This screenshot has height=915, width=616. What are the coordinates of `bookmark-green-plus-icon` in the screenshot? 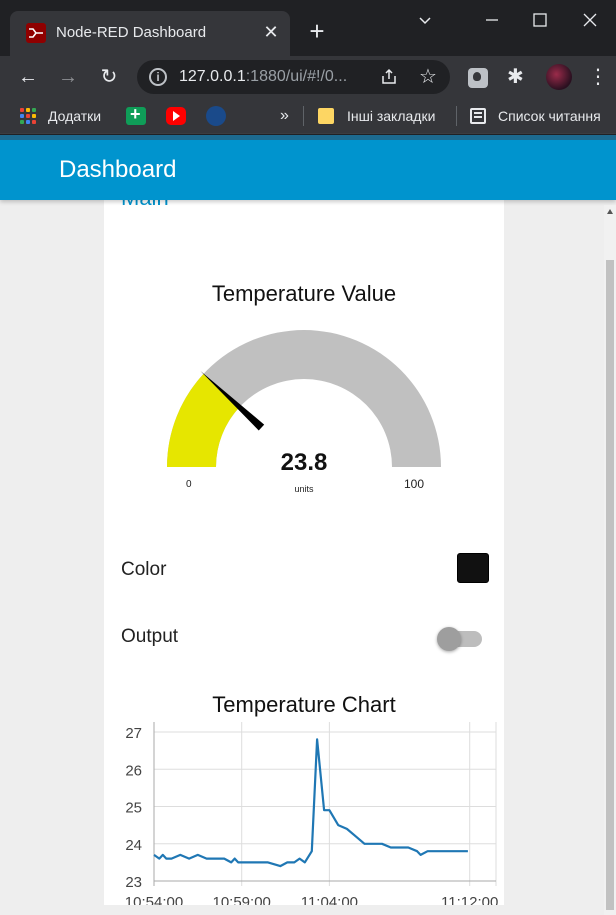 It's located at (136, 114).